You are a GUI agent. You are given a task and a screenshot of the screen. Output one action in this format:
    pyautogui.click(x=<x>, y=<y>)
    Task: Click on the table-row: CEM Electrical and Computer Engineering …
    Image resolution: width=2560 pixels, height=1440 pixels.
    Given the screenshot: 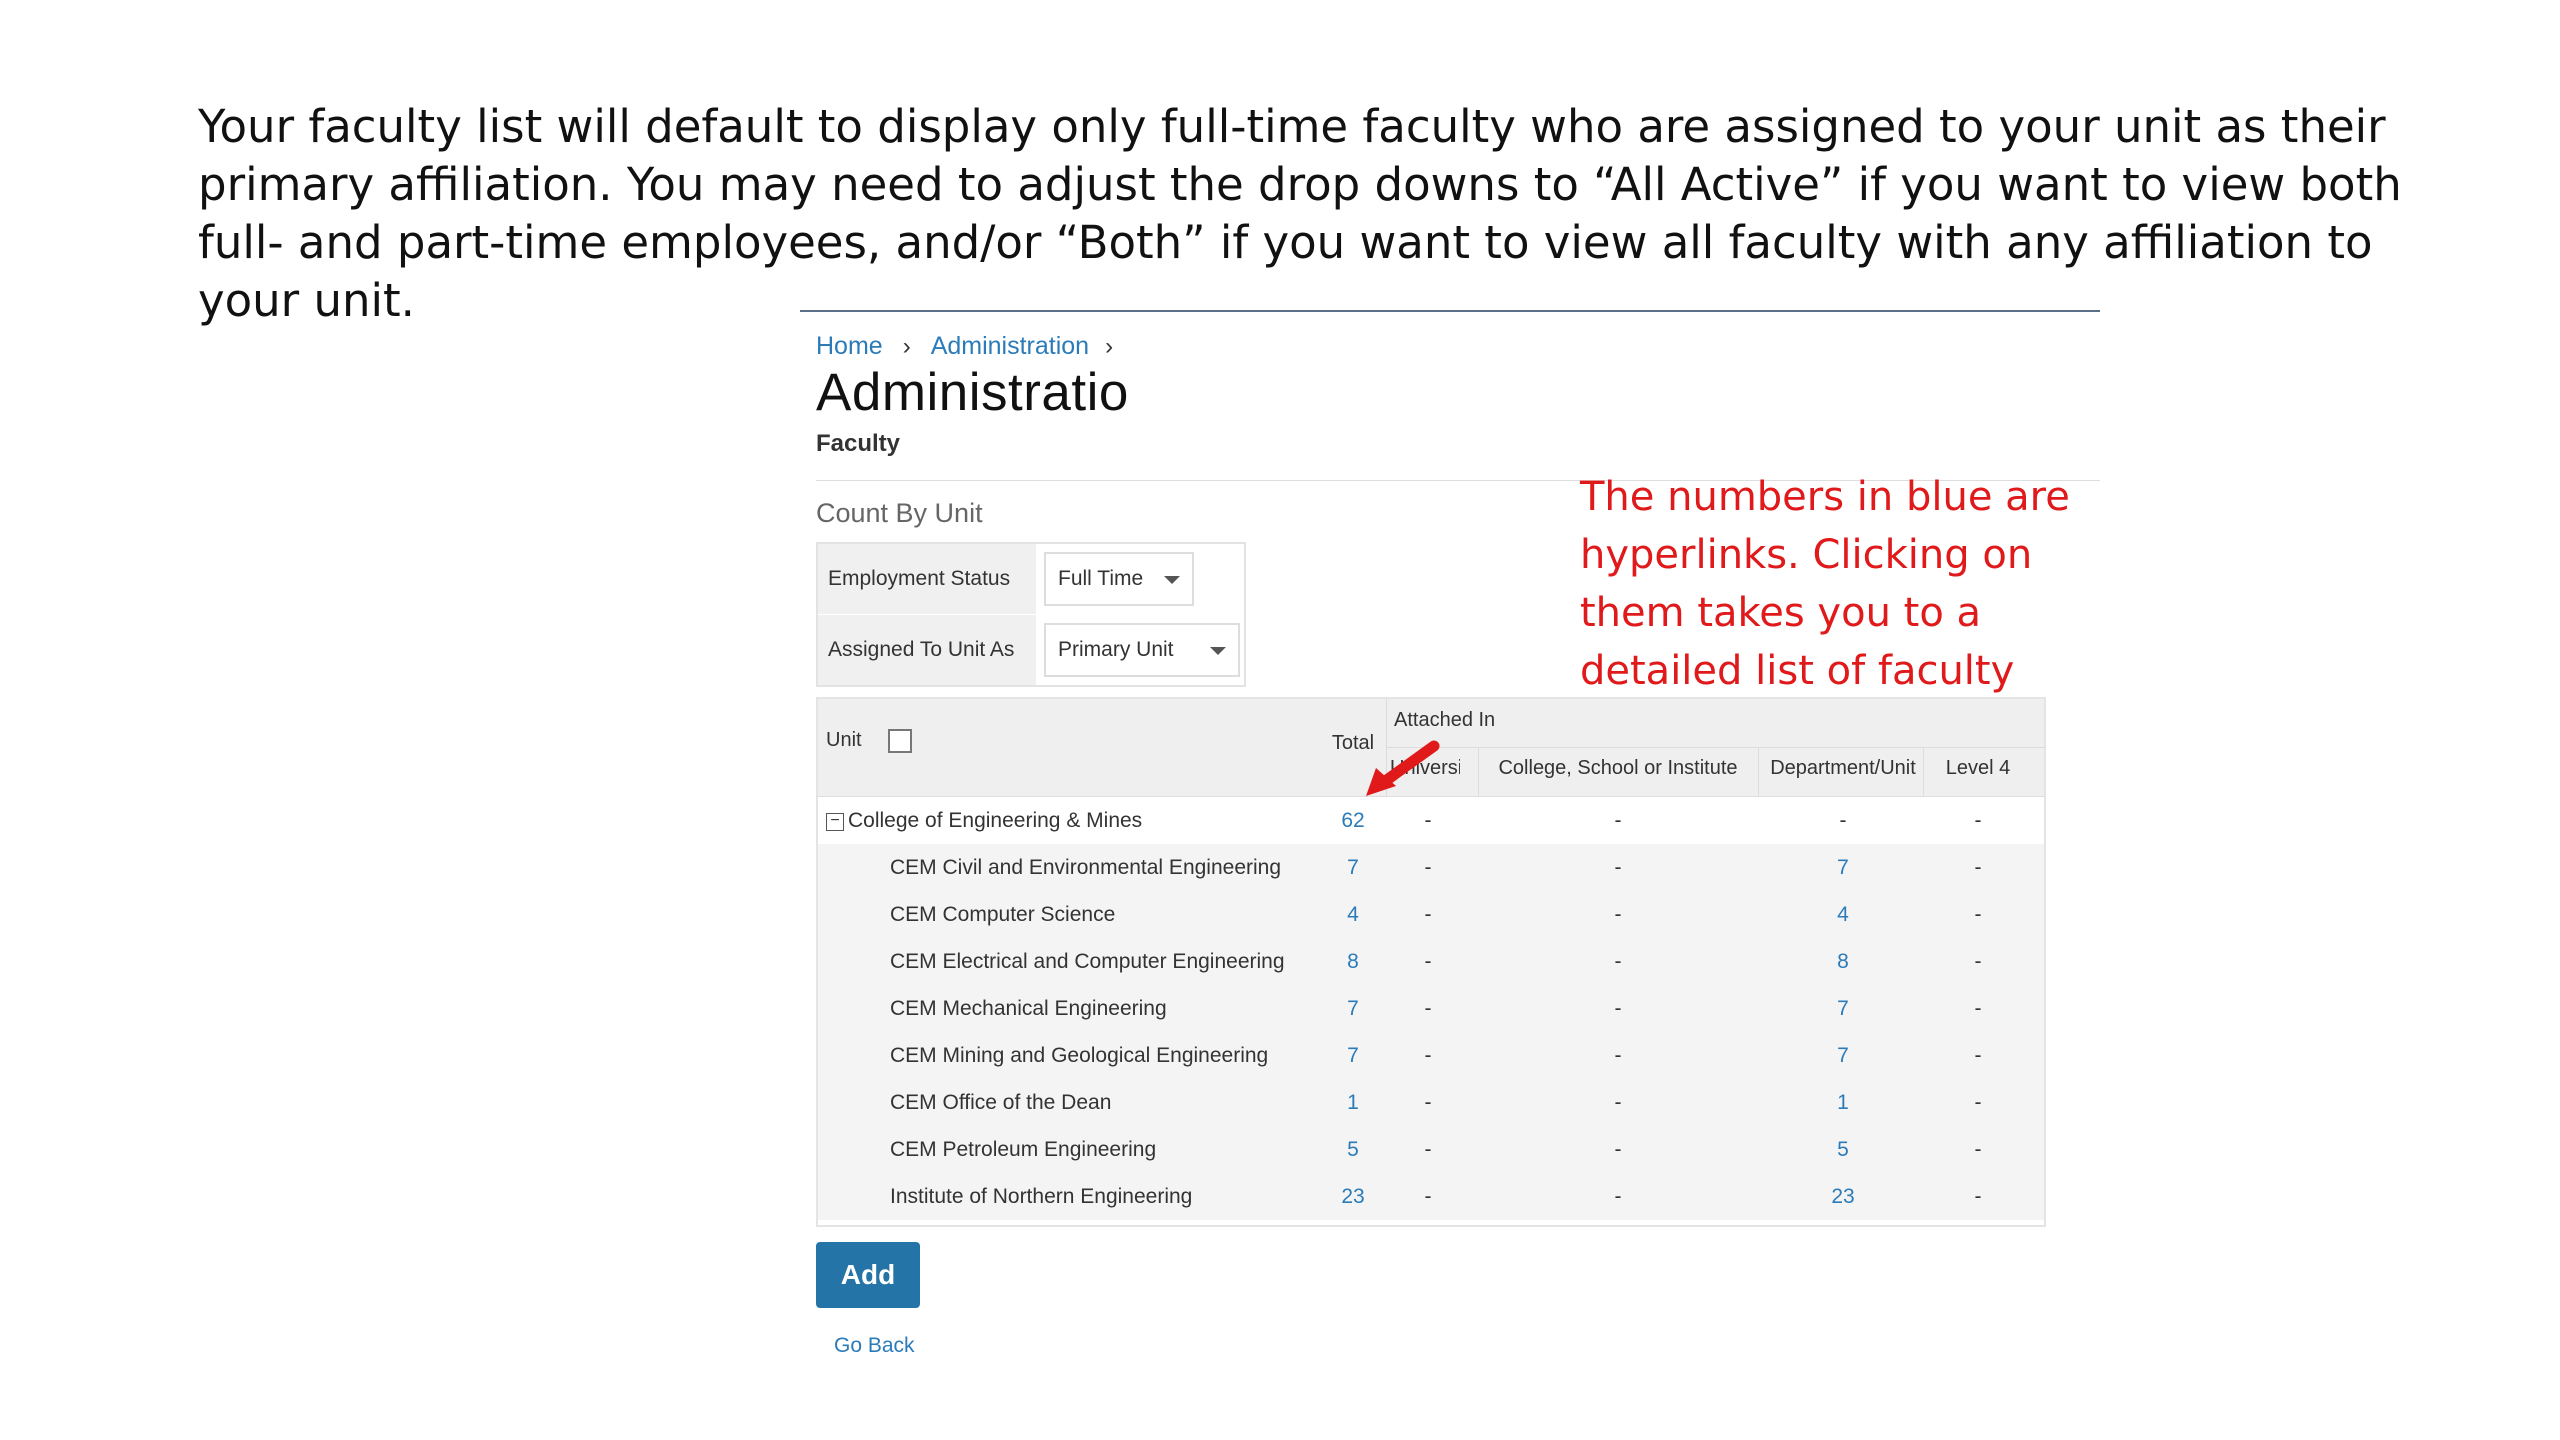 What is the action you would take?
    pyautogui.click(x=1431, y=961)
    